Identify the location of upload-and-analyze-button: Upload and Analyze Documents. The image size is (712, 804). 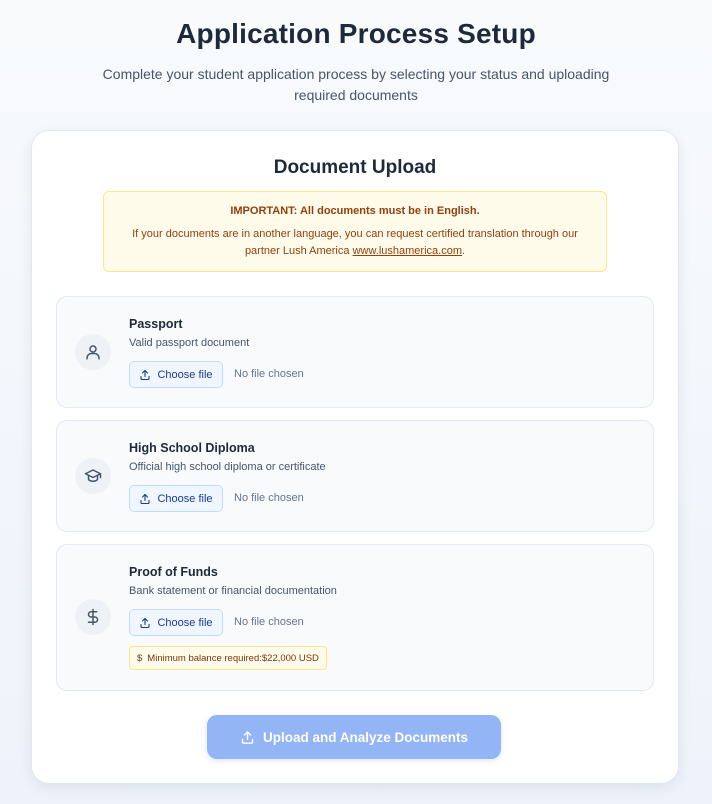
(354, 737).